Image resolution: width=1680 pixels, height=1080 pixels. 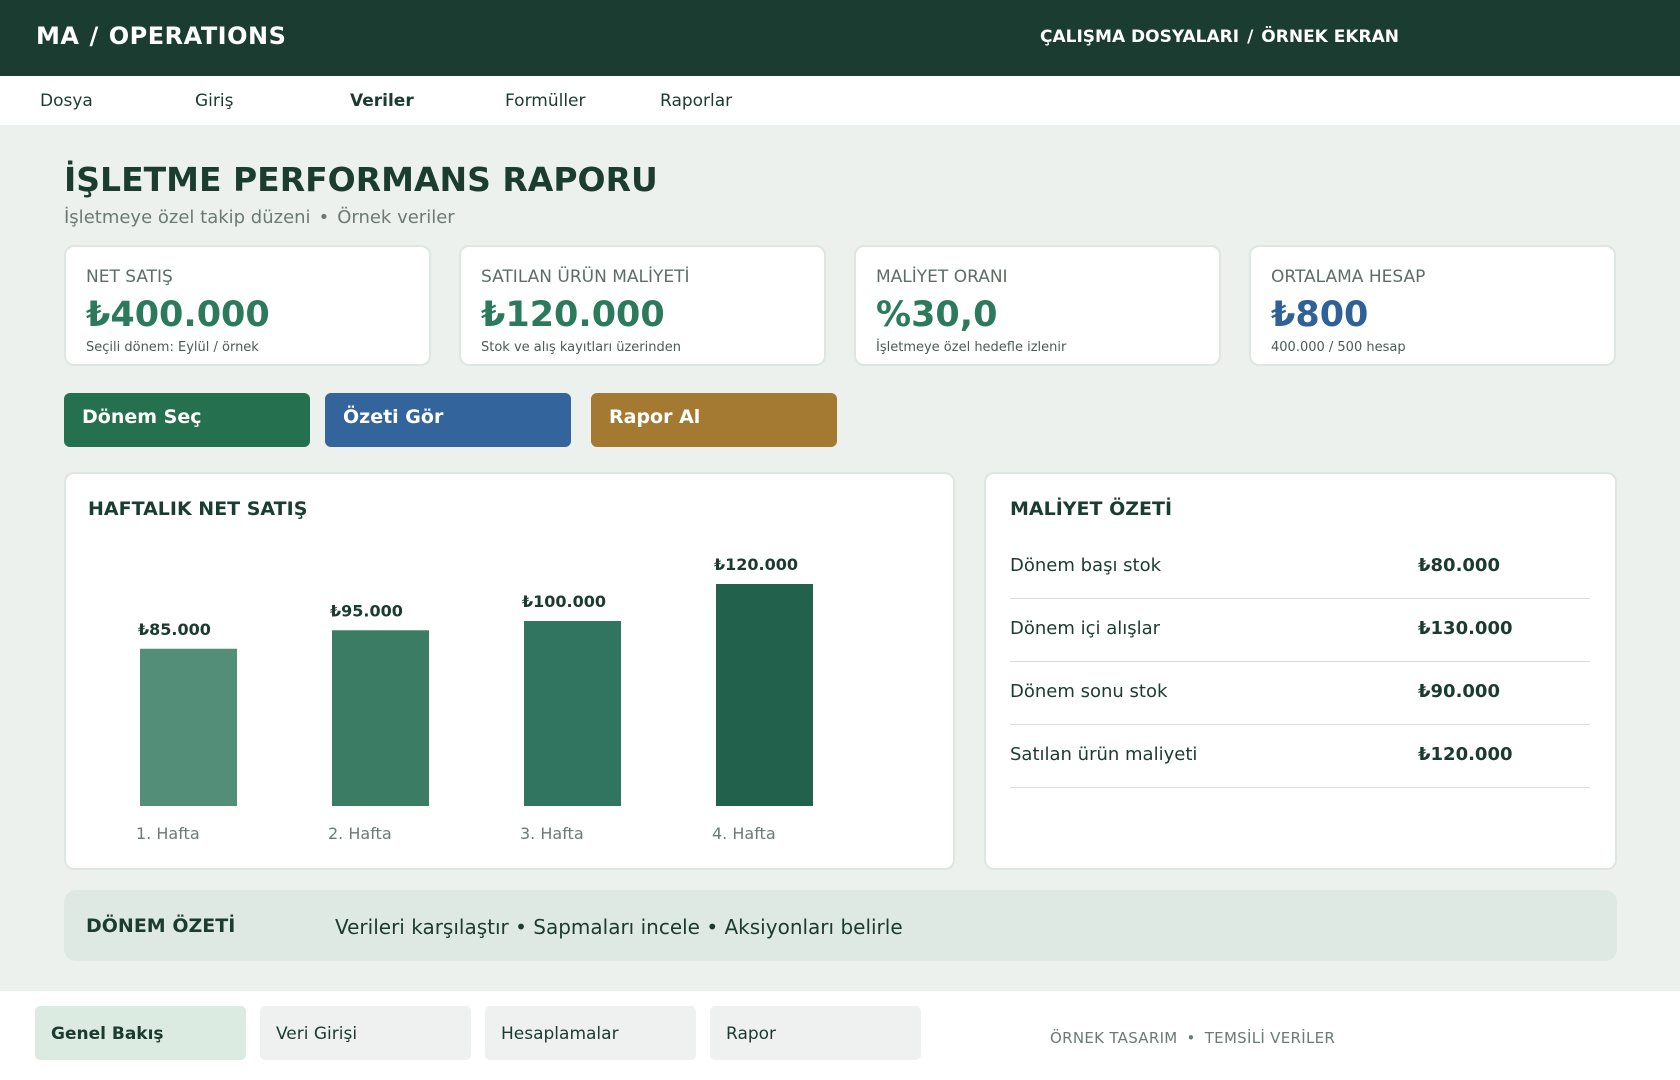 What do you see at coordinates (1465, 754) in the screenshot?
I see `cost-value: ₺120.000` at bounding box center [1465, 754].